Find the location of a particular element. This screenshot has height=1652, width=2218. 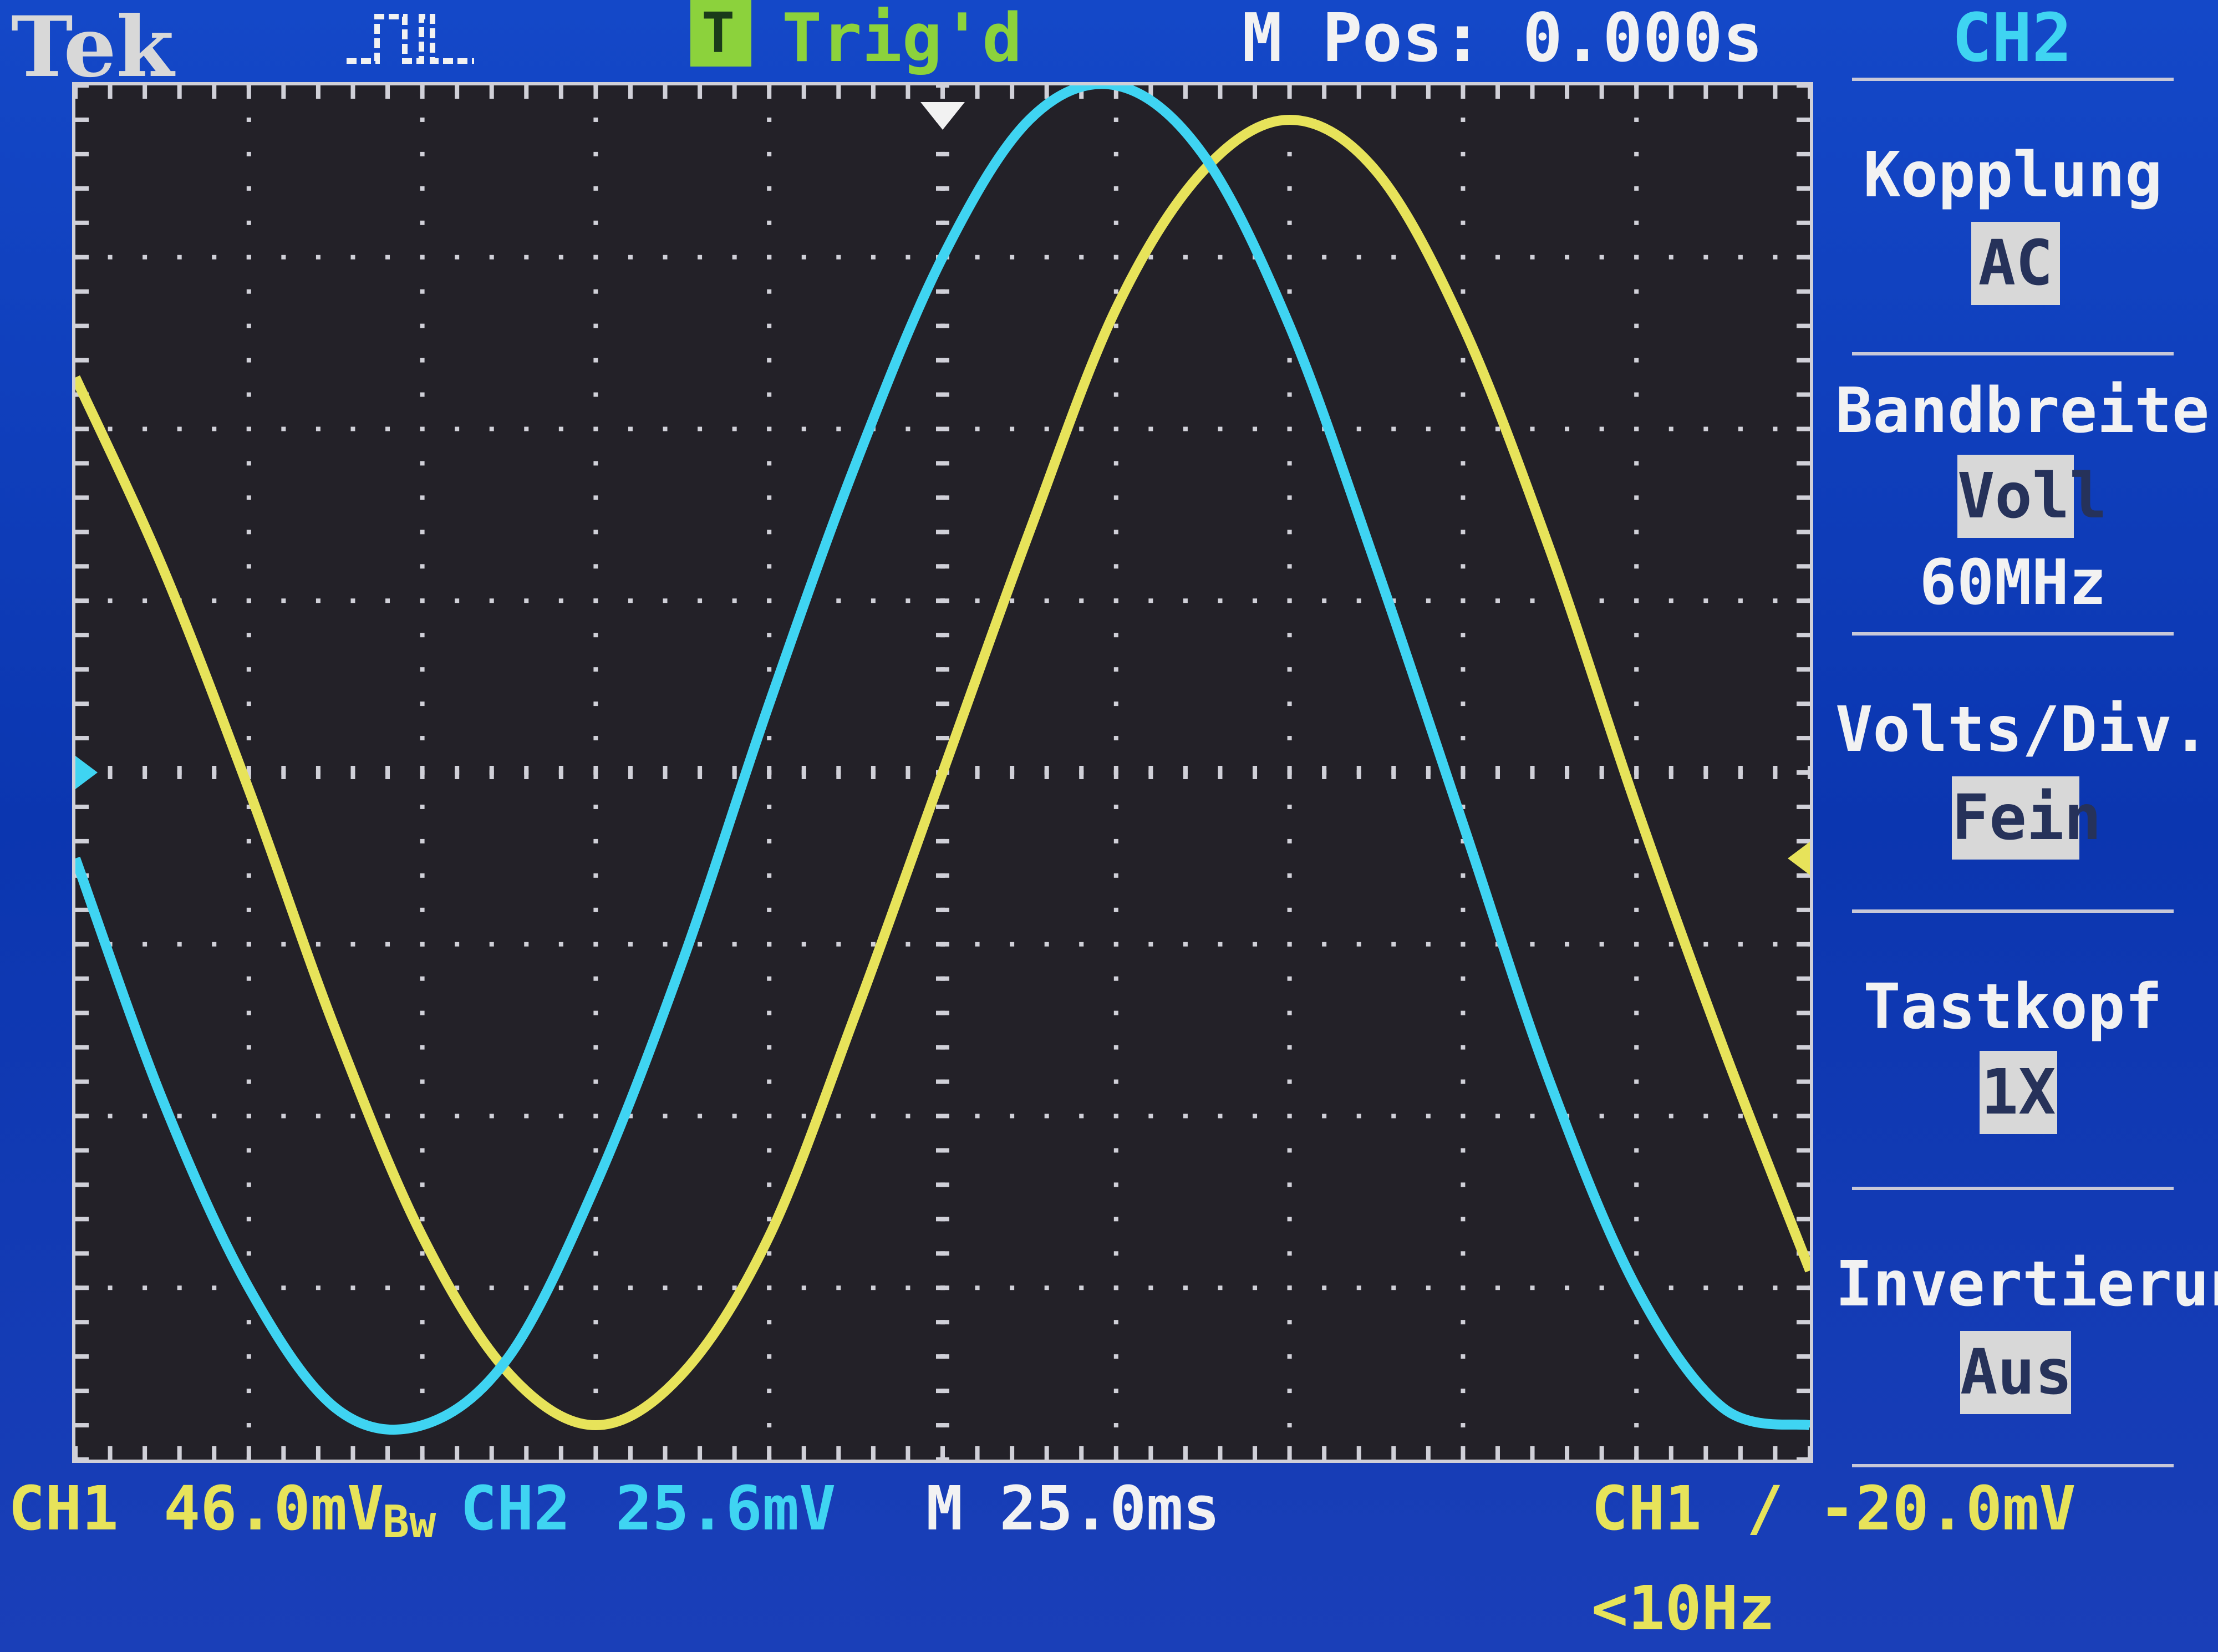

trigger-position-marker is located at coordinates (943, 116).